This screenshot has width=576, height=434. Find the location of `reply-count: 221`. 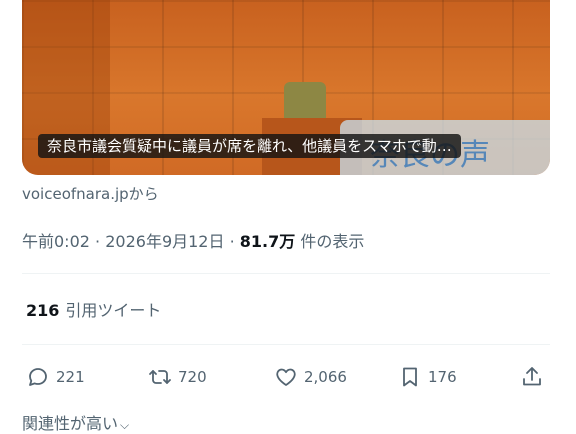

reply-count: 221 is located at coordinates (70, 377).